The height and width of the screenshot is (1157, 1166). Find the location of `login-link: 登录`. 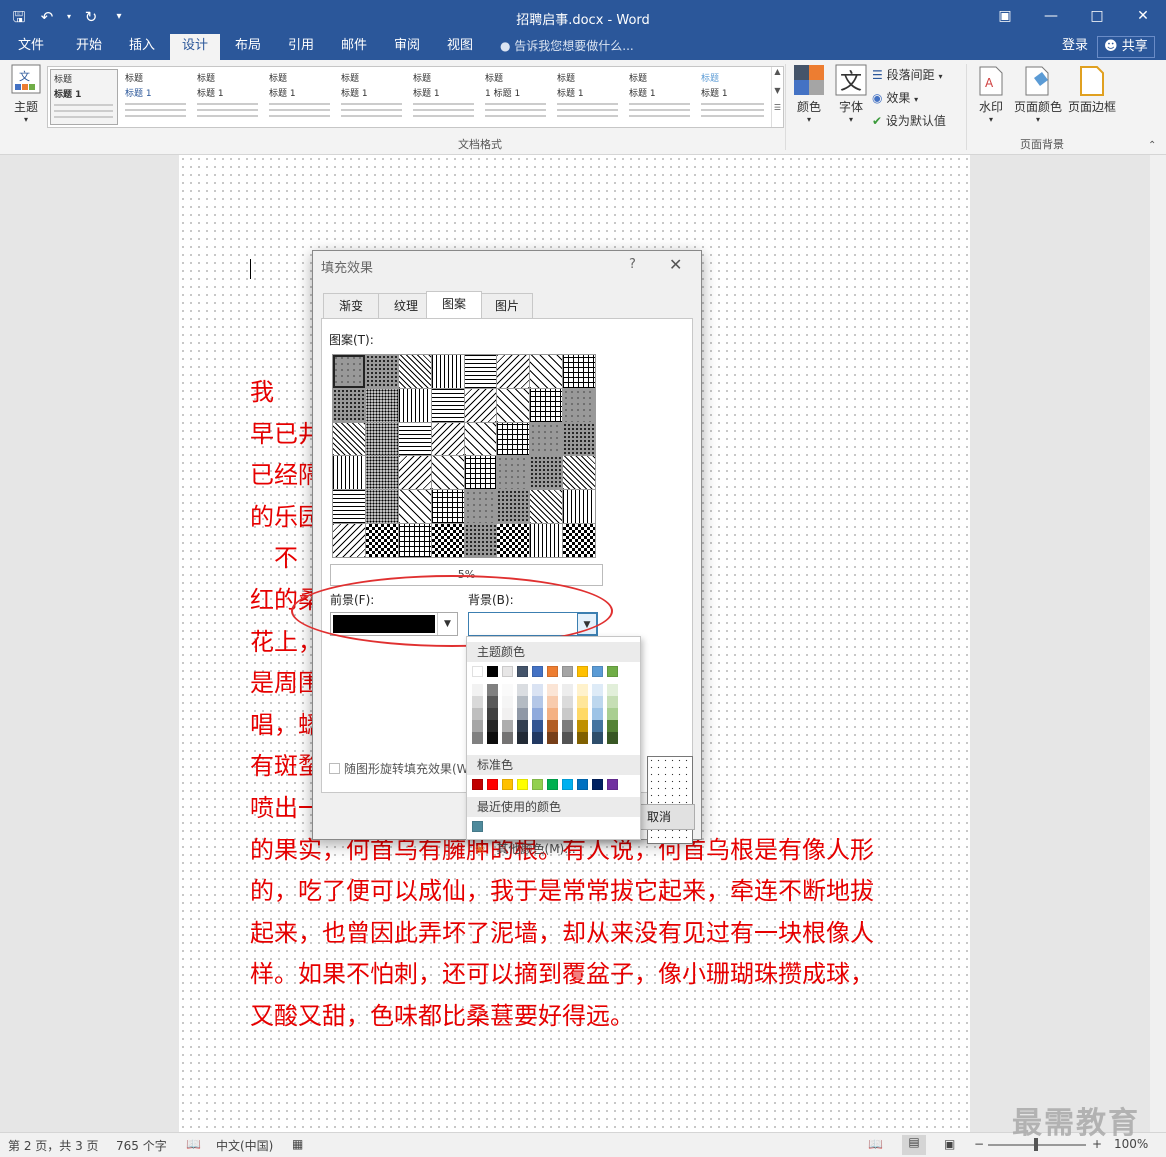

login-link: 登录 is located at coordinates (1075, 46).